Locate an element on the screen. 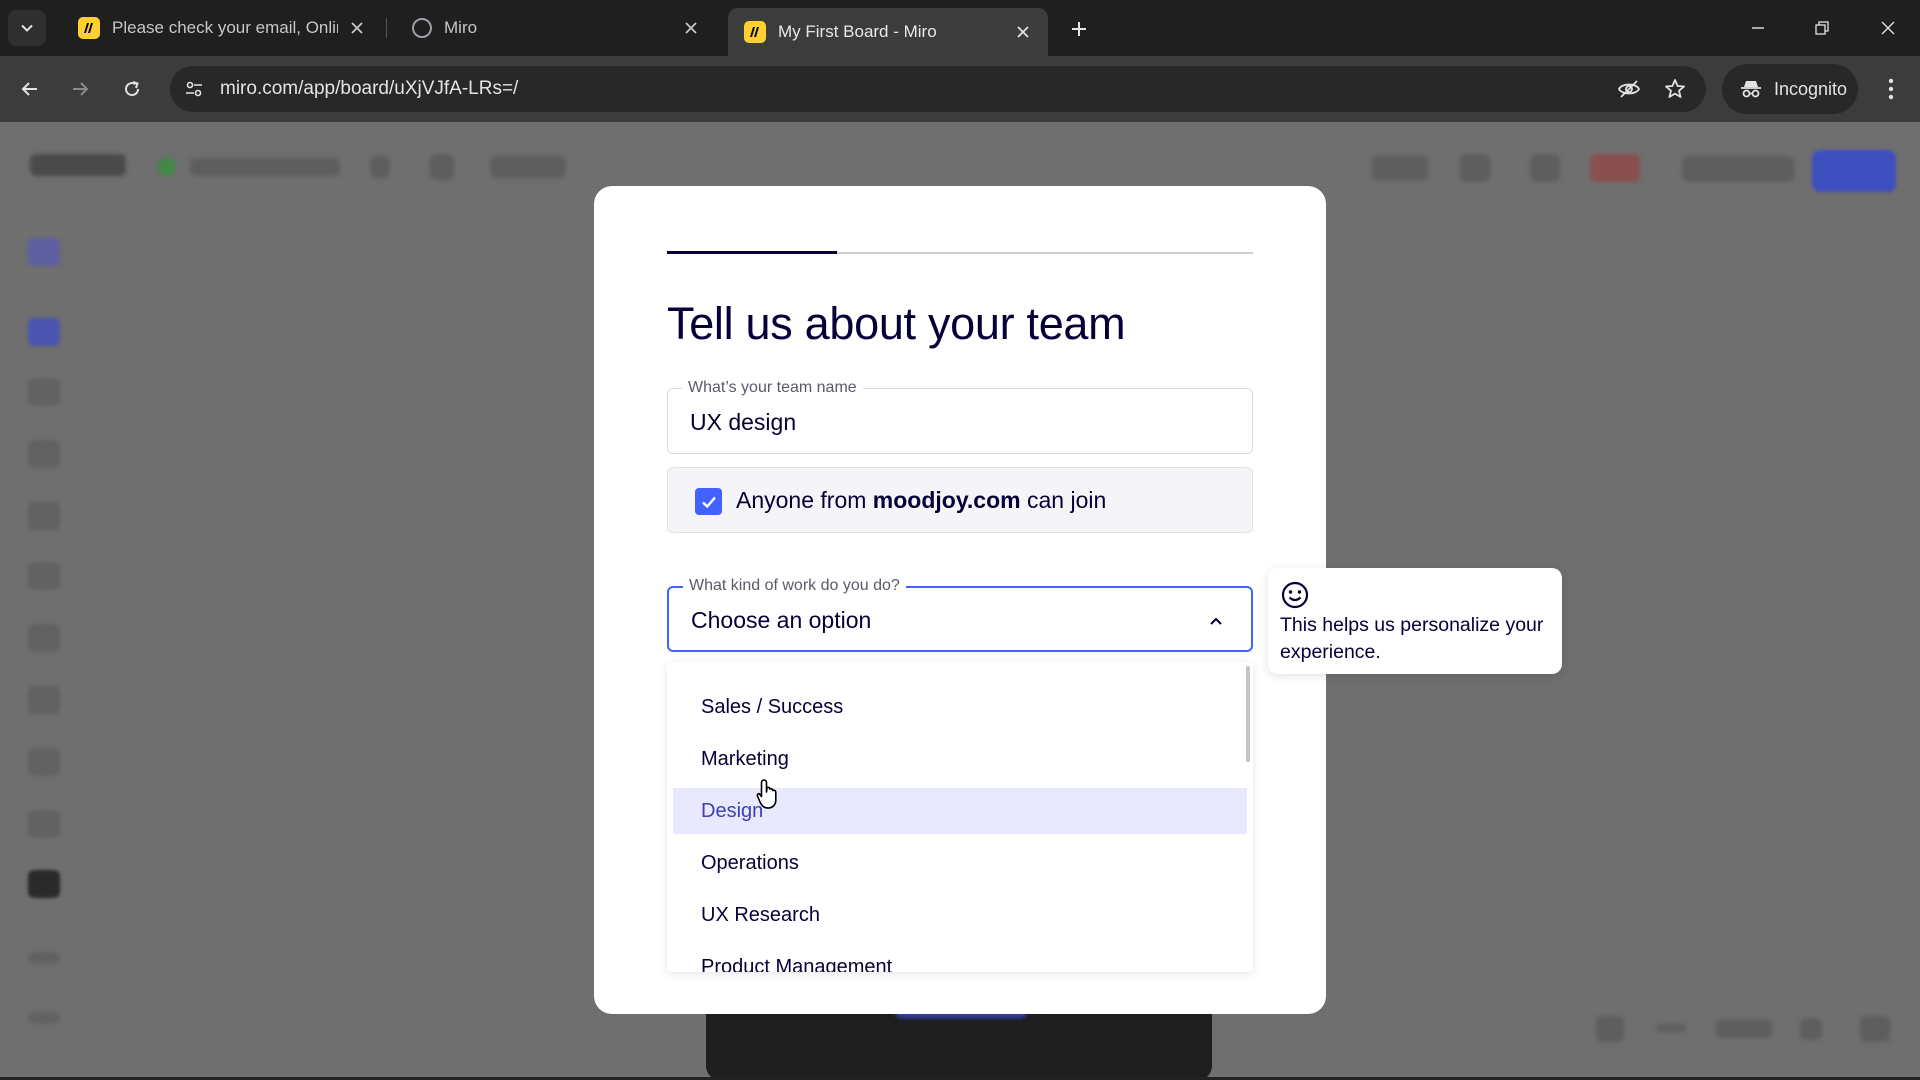 This screenshot has width=1920, height=1080. redo-icon is located at coordinates (44, 1018).